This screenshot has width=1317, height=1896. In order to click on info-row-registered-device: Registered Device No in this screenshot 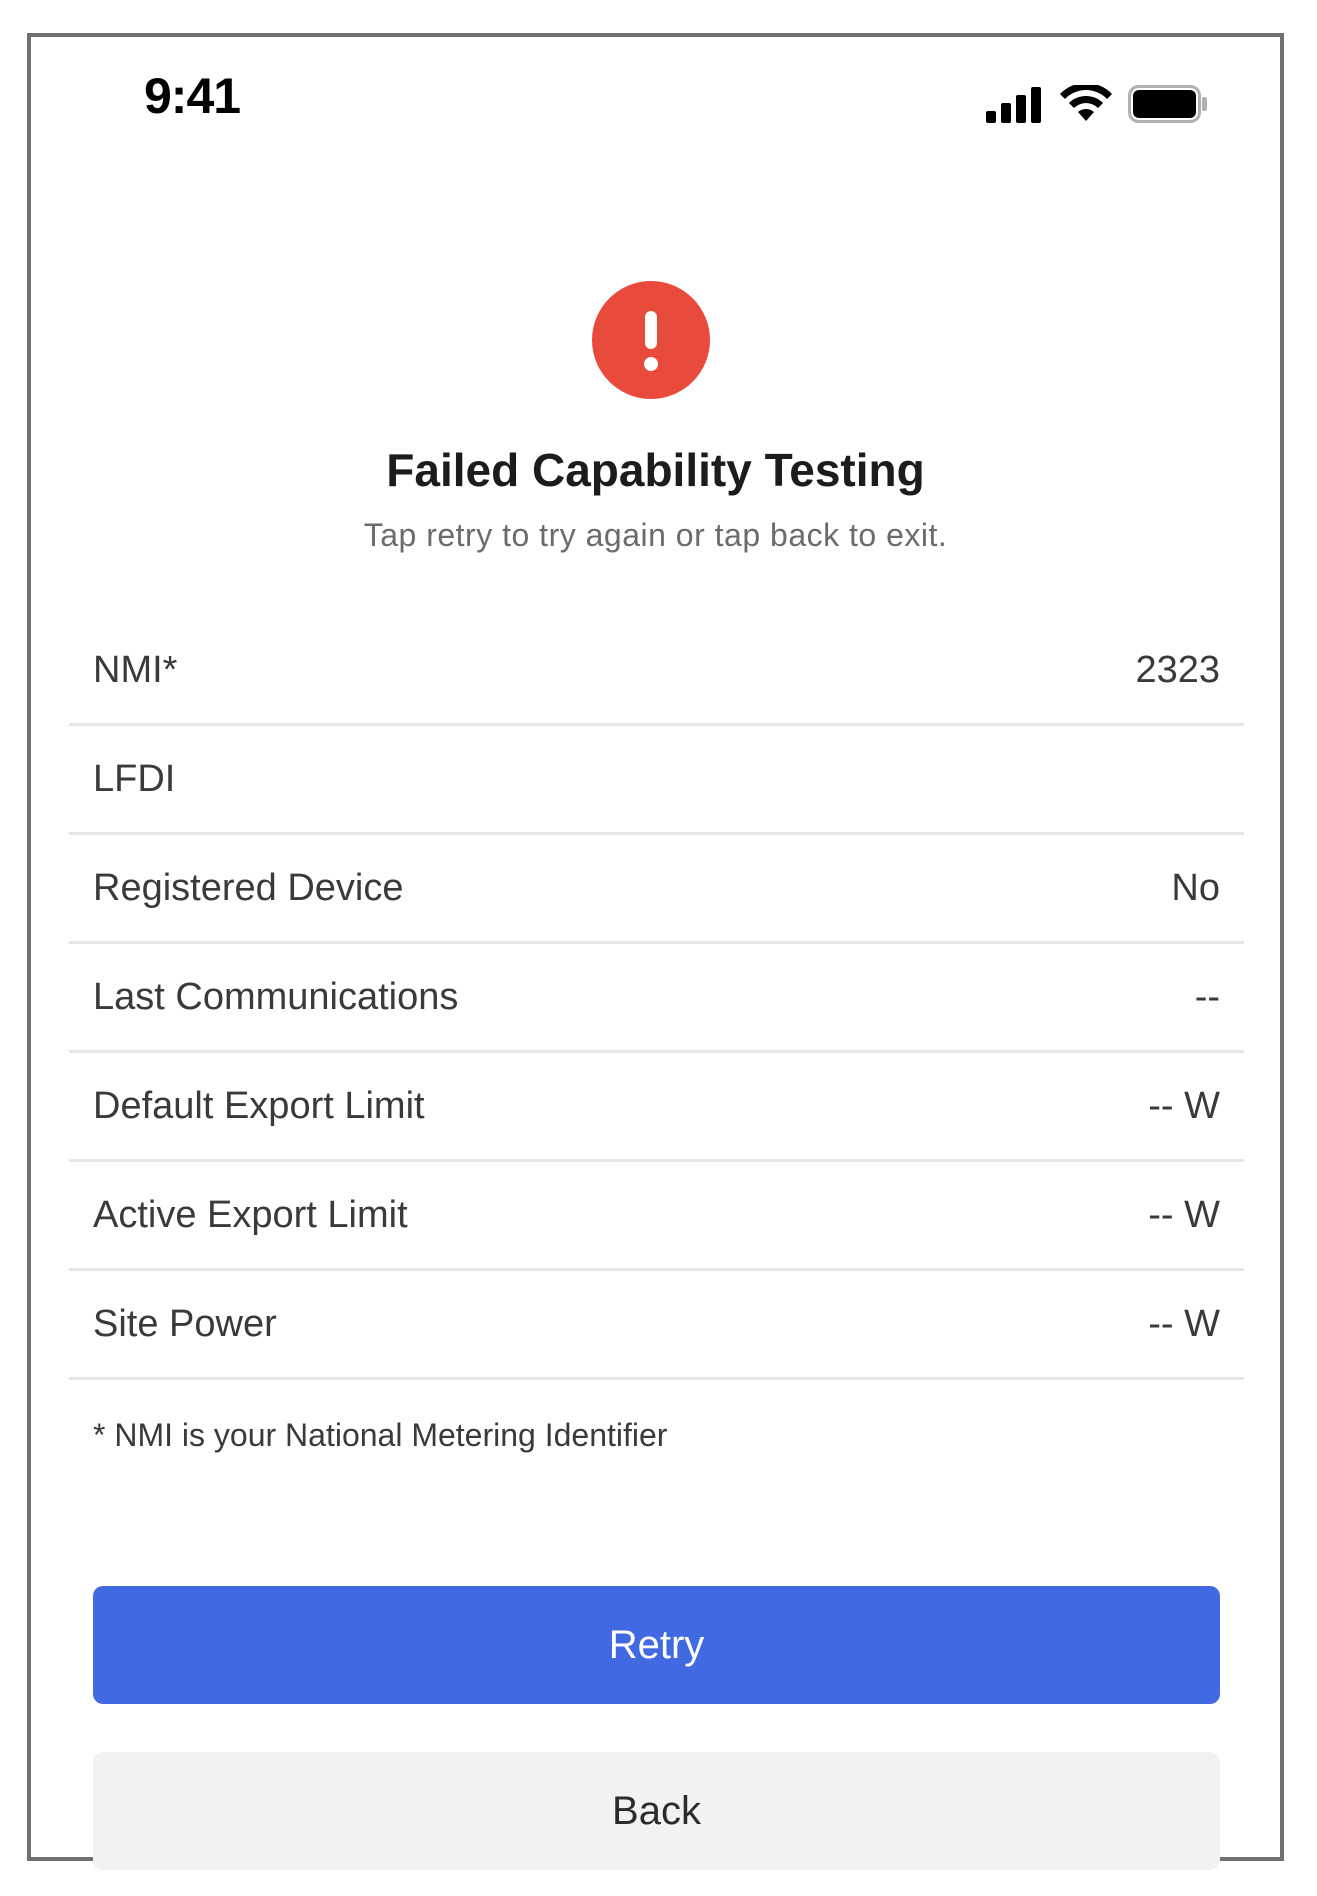, I will do `click(656, 889)`.